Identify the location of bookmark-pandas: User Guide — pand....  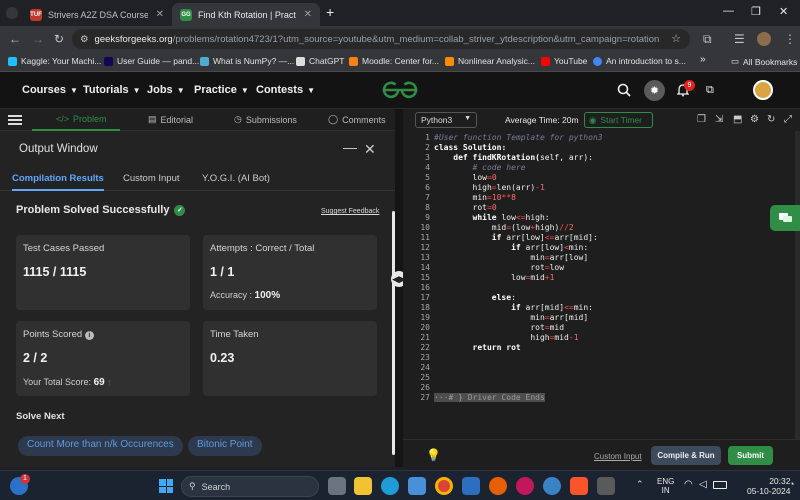
(151, 61).